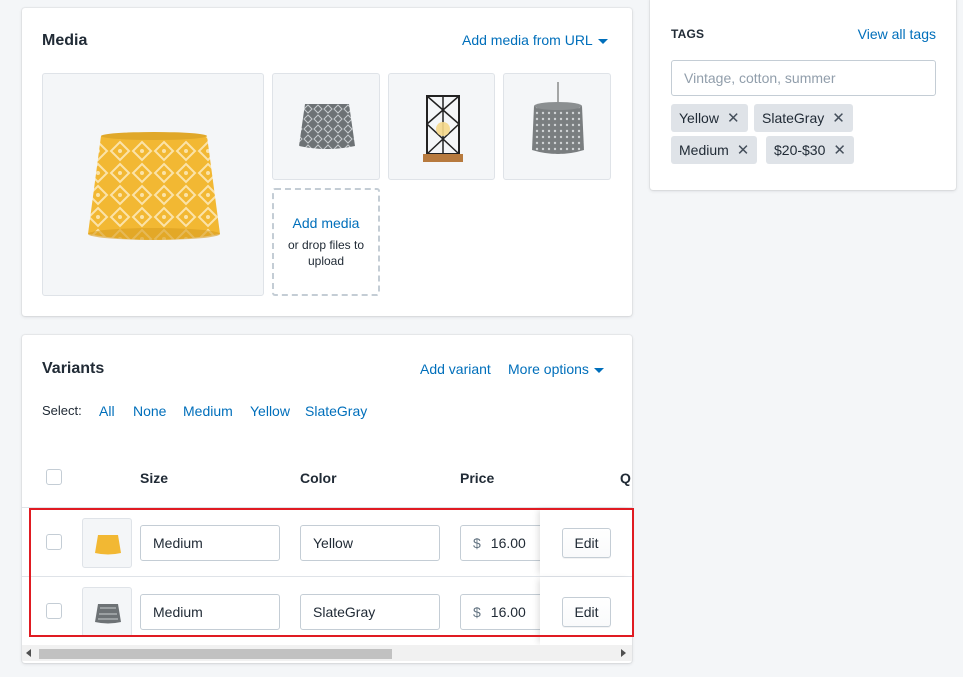 The height and width of the screenshot is (677, 963). What do you see at coordinates (704, 150) in the screenshot?
I see `tag-label: Medium` at bounding box center [704, 150].